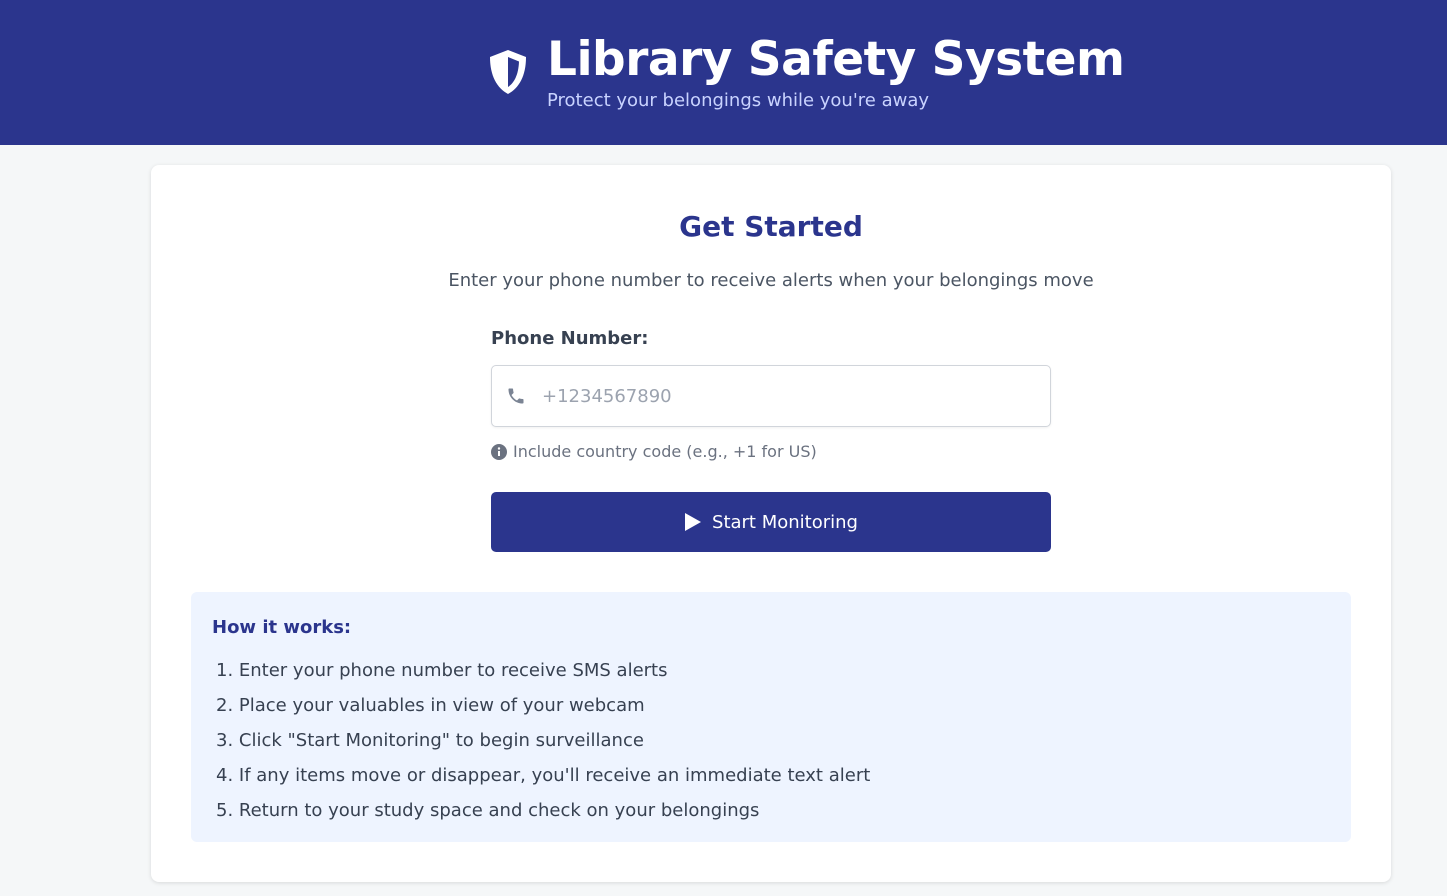 The height and width of the screenshot is (896, 1447). What do you see at coordinates (508, 72) in the screenshot?
I see `shield-icon` at bounding box center [508, 72].